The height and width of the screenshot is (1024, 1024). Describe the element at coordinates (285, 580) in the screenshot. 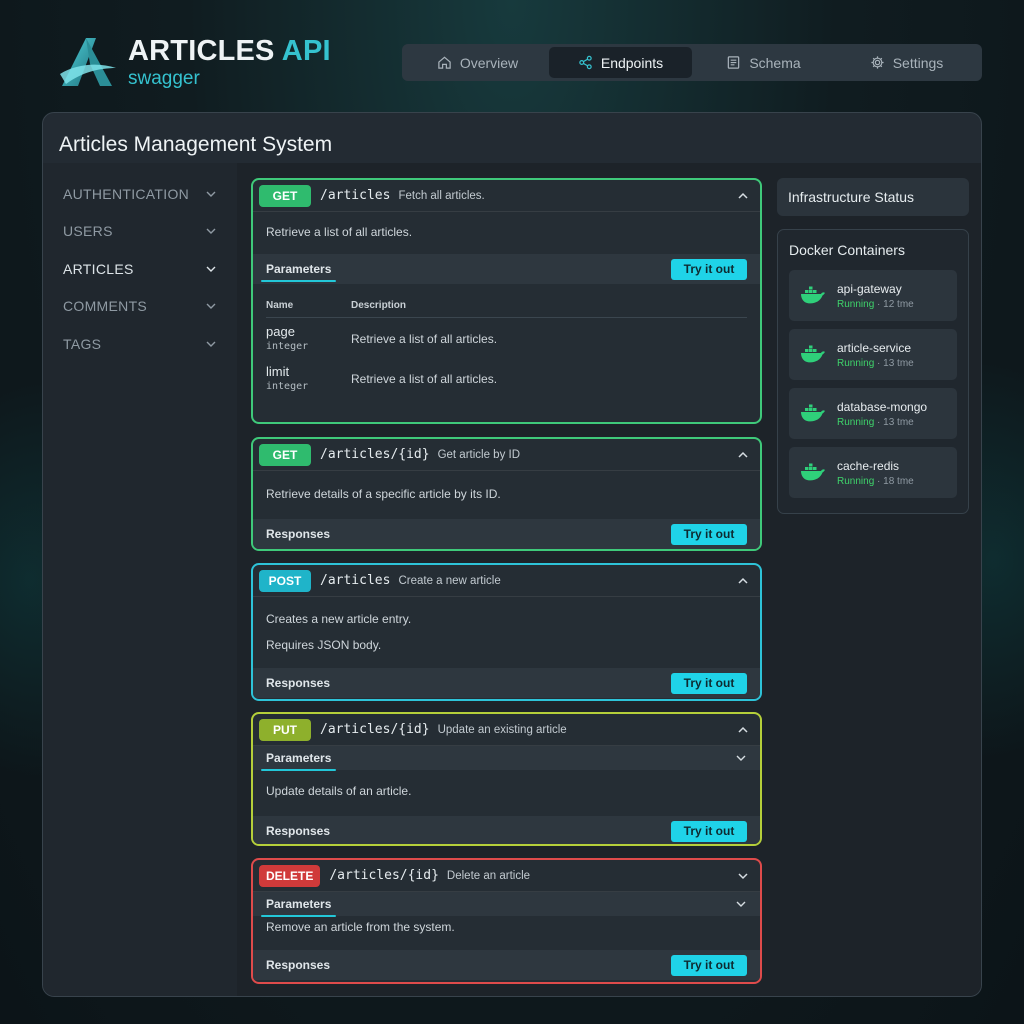

I see `method-badge: POST` at that location.